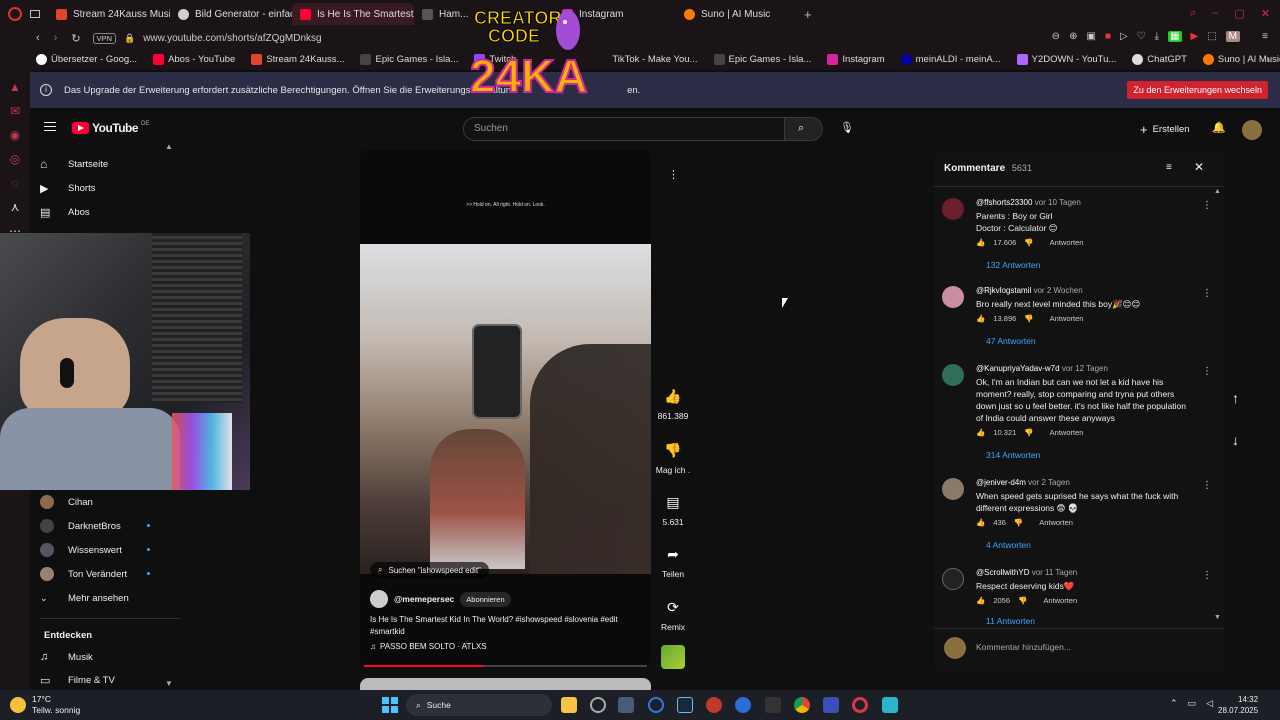 This screenshot has width=1280, height=720. What do you see at coordinates (75, 38) in the screenshot?
I see `reload-icon: ↻` at bounding box center [75, 38].